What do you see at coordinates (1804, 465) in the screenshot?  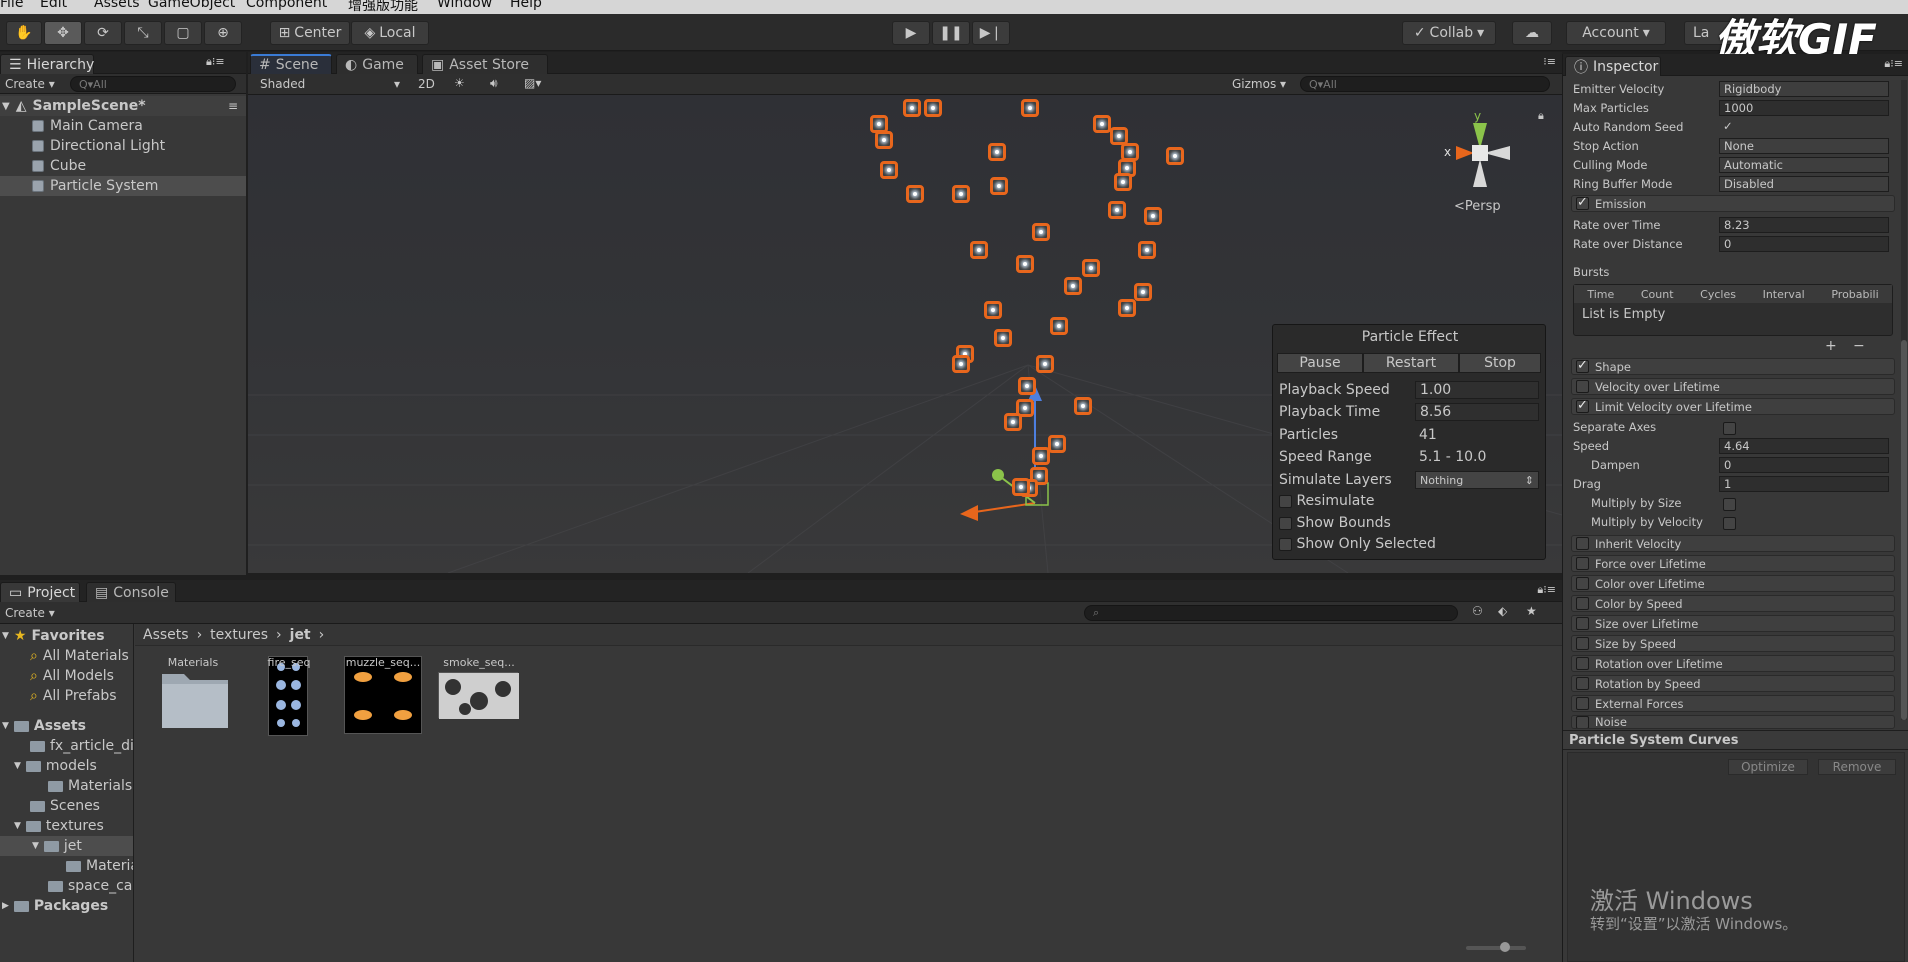 I see `dampen-field: 0` at bounding box center [1804, 465].